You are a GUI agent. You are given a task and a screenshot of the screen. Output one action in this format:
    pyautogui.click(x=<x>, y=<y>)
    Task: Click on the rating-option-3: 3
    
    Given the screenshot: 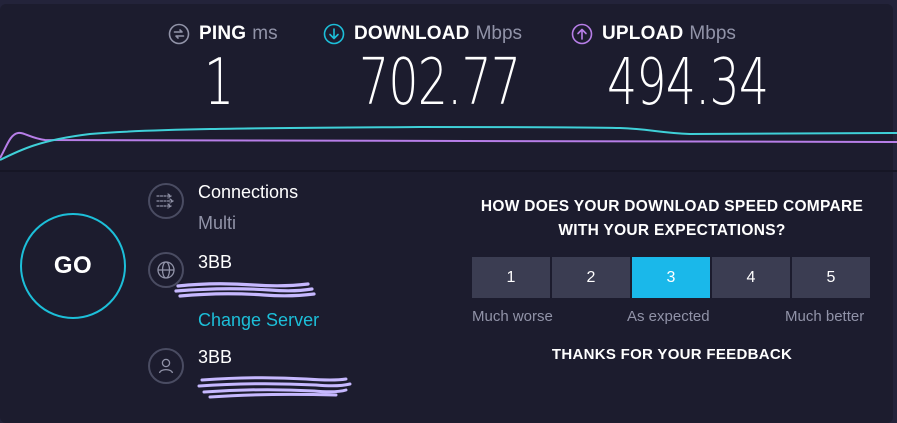 What is the action you would take?
    pyautogui.click(x=671, y=277)
    